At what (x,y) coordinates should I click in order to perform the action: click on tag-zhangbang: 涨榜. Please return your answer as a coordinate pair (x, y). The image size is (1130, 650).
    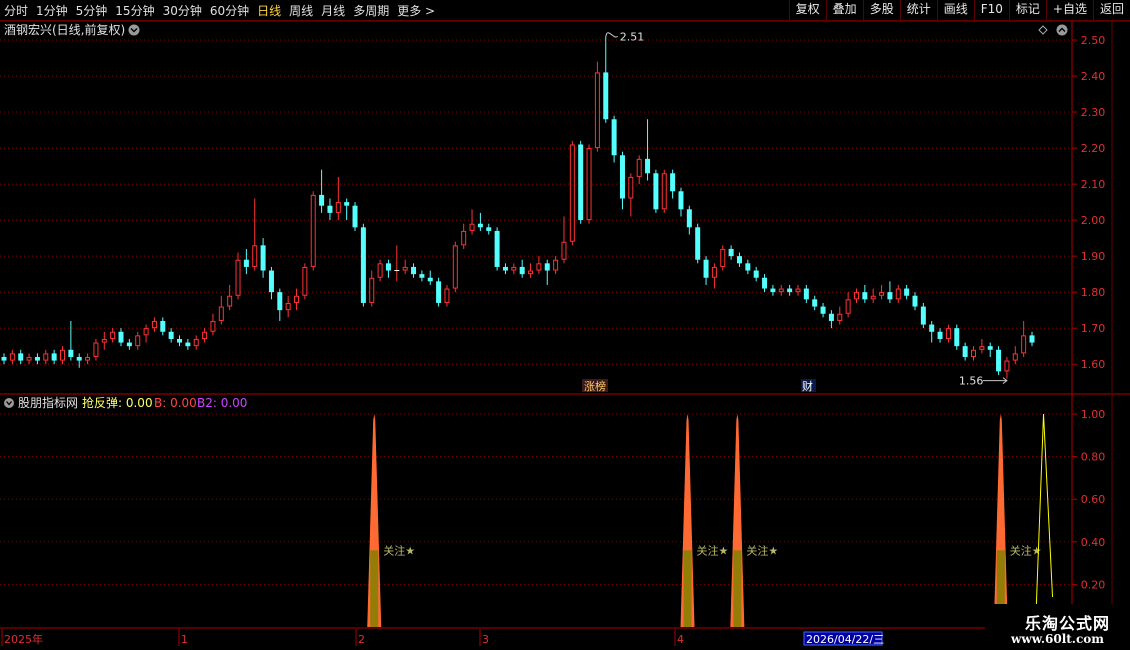
    Looking at the image, I should click on (595, 386).